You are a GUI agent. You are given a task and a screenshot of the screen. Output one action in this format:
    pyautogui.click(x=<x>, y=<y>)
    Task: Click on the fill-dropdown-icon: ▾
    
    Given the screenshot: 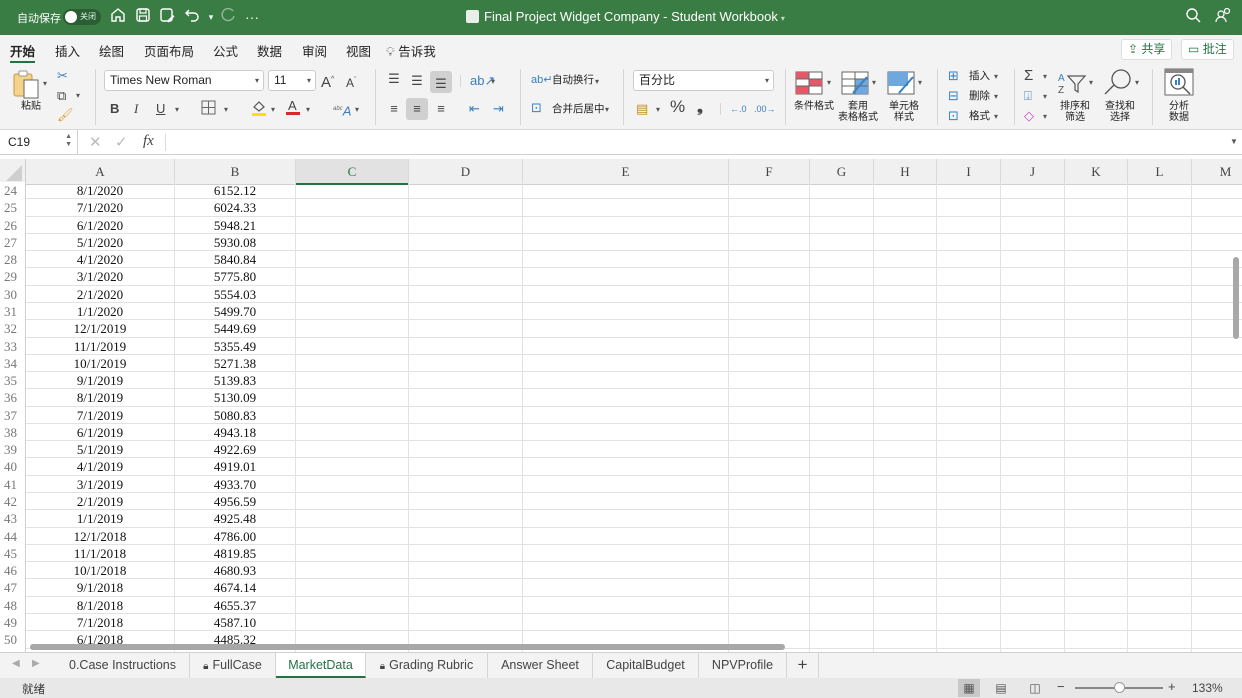 What is the action you would take?
    pyautogui.click(x=1045, y=96)
    